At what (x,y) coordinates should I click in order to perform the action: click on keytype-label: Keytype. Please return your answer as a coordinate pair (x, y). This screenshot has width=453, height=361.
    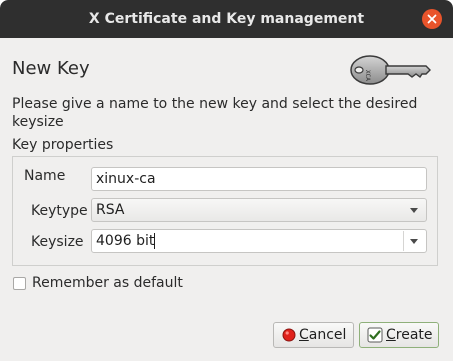
    Looking at the image, I should click on (59, 211).